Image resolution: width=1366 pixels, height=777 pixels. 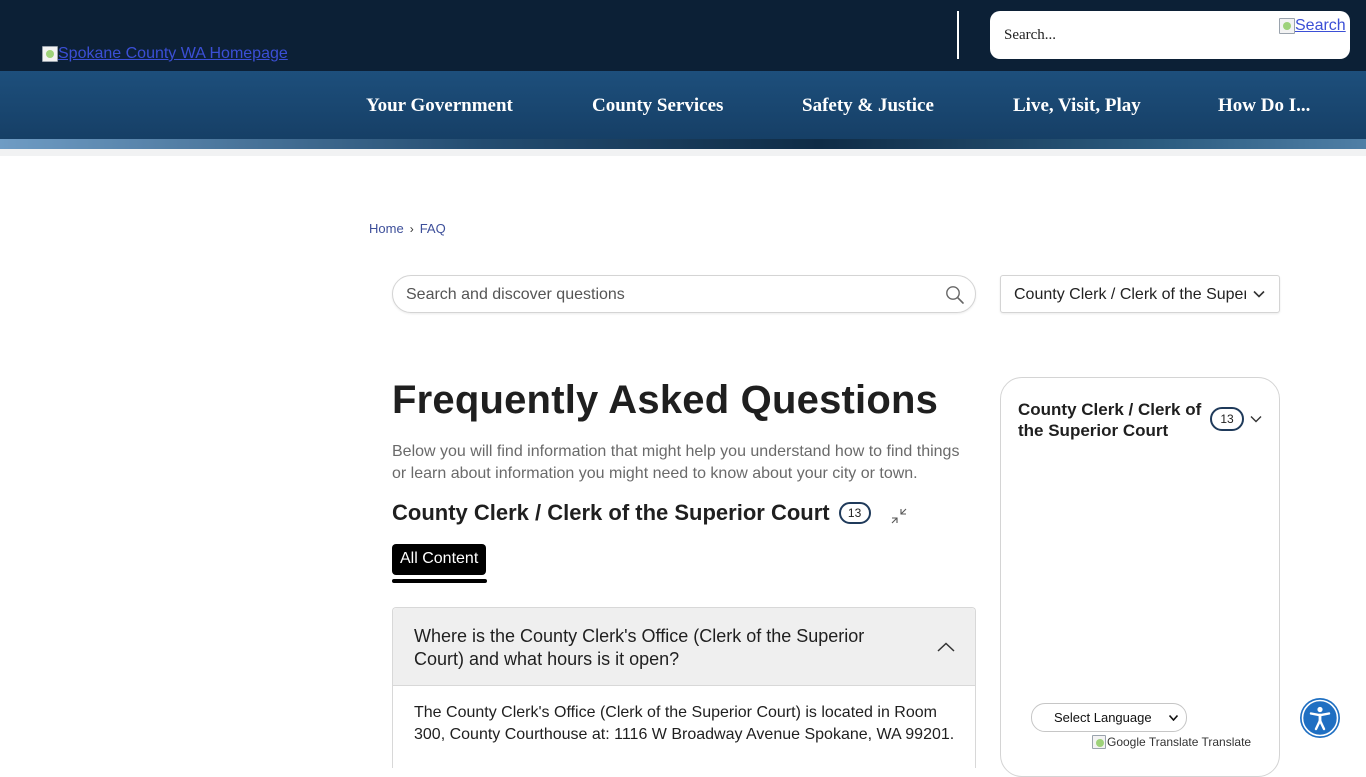 I want to click on breadcrumb-home: Home, so click(x=386, y=228).